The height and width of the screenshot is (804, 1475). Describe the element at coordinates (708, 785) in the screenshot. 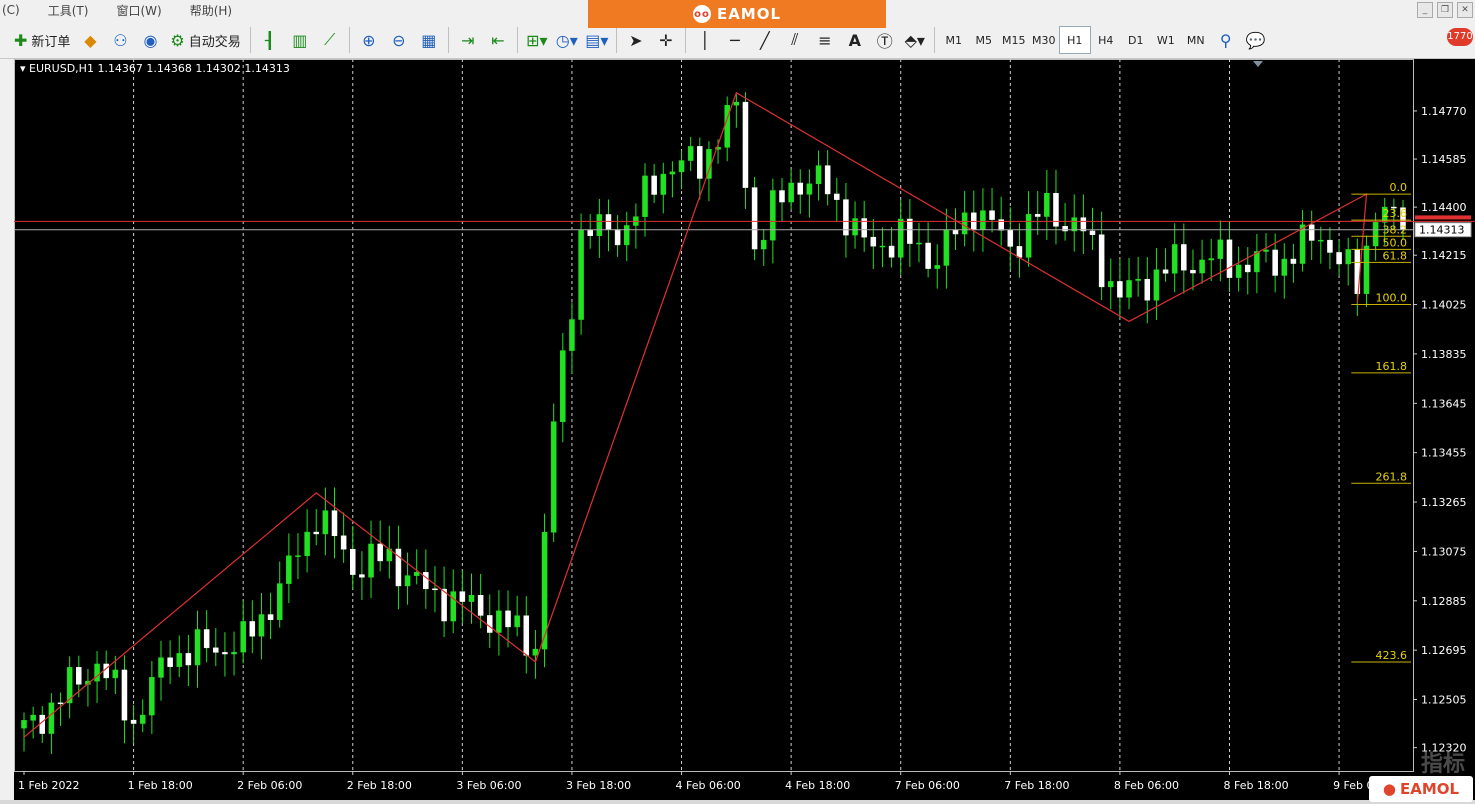

I see `x-axis-tick-label: 4 Feb 06:00` at that location.